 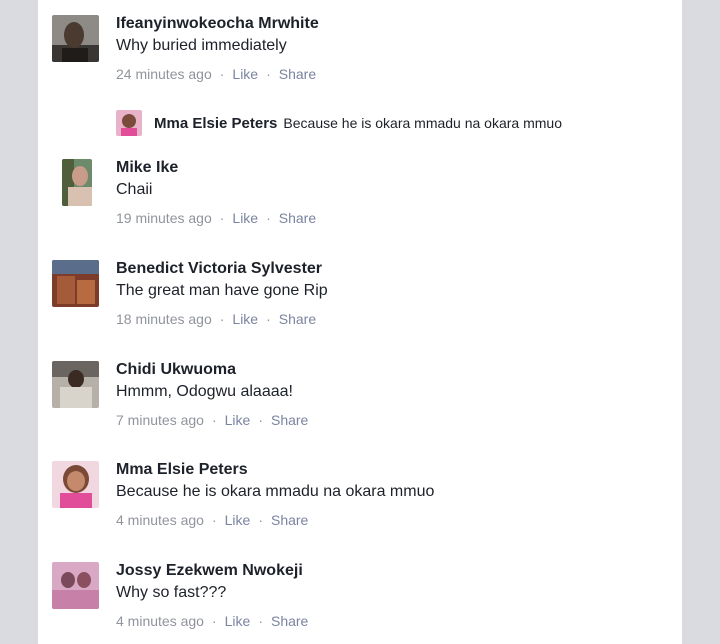 I want to click on comment-text: Because he is okara mmadu na okara mmuo, so click(x=275, y=491).